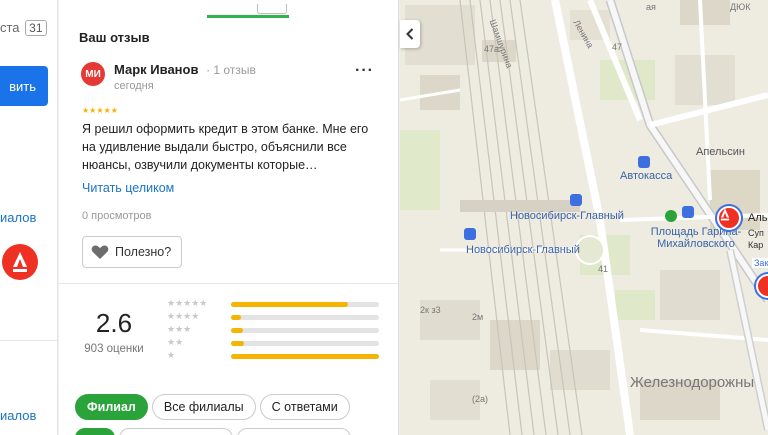 The width and height of the screenshot is (768, 435). What do you see at coordinates (480, 399) in the screenshot?
I see `building-number: (2а)` at bounding box center [480, 399].